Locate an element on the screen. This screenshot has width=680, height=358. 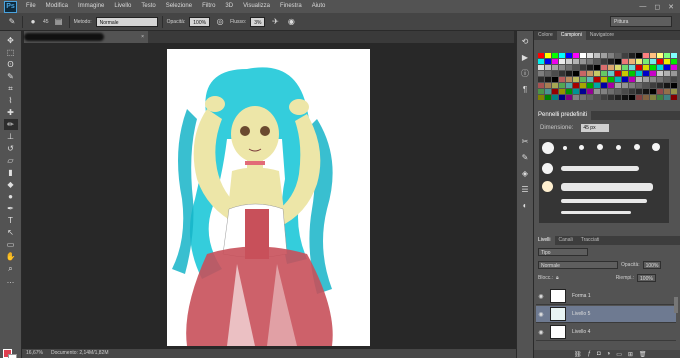
menu-3d: 3D is located at coordinates (229, 6).